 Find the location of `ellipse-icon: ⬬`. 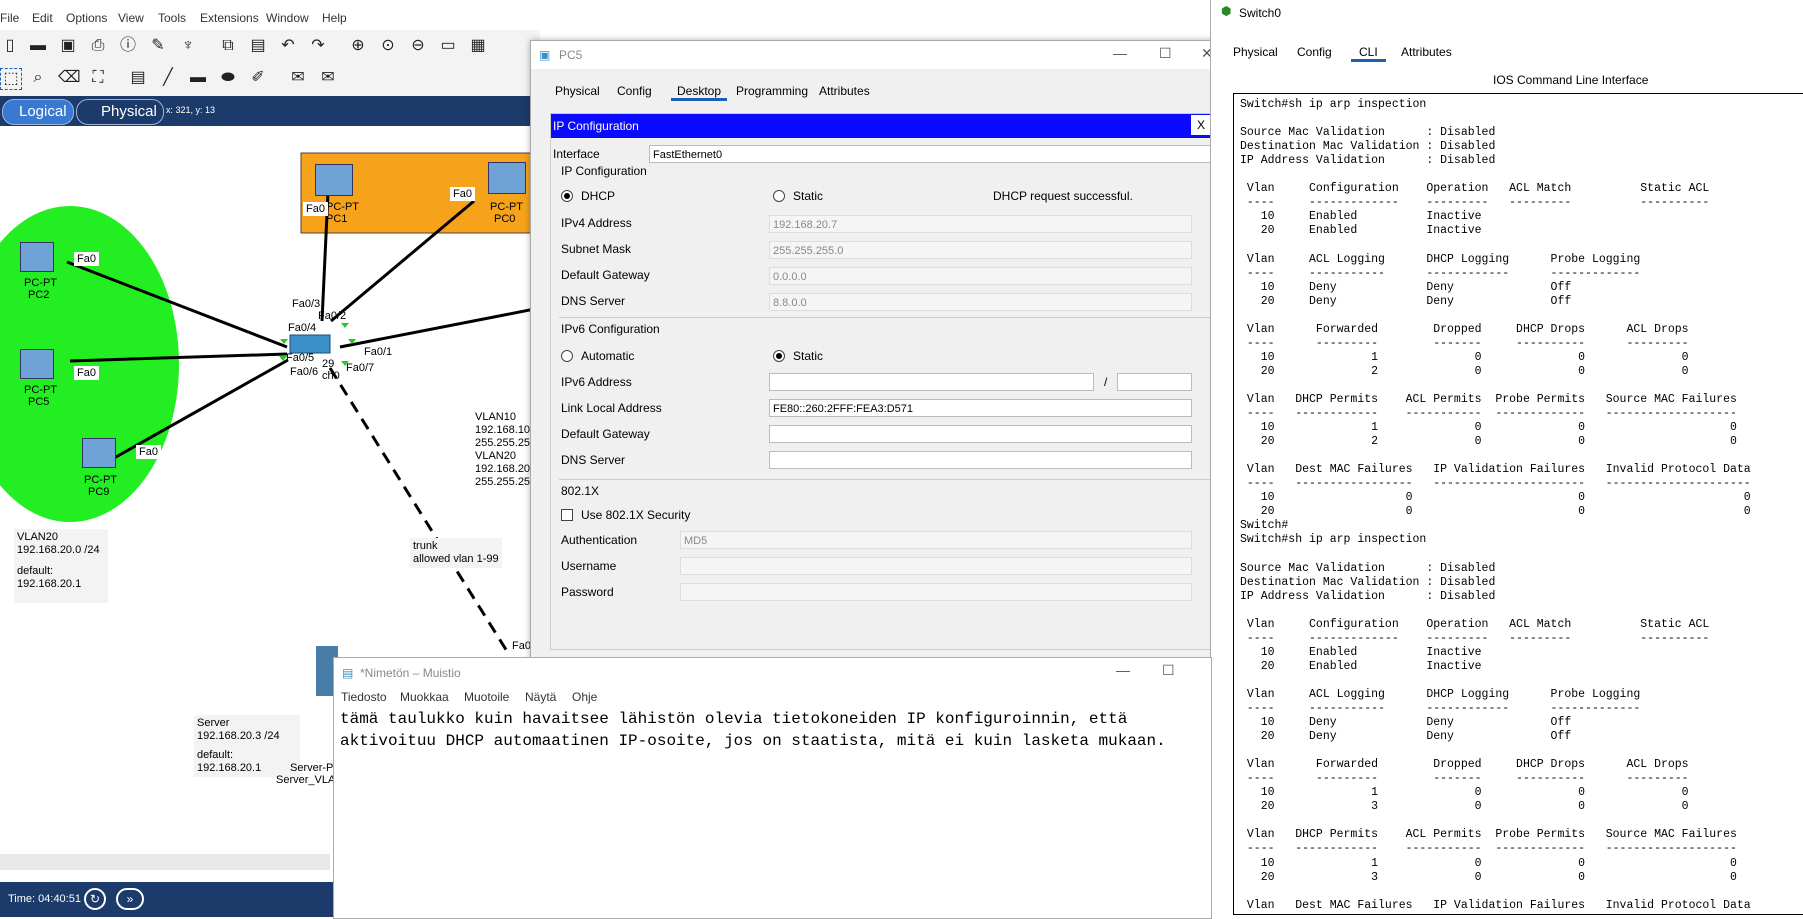

ellipse-icon: ⬬ is located at coordinates (228, 78).